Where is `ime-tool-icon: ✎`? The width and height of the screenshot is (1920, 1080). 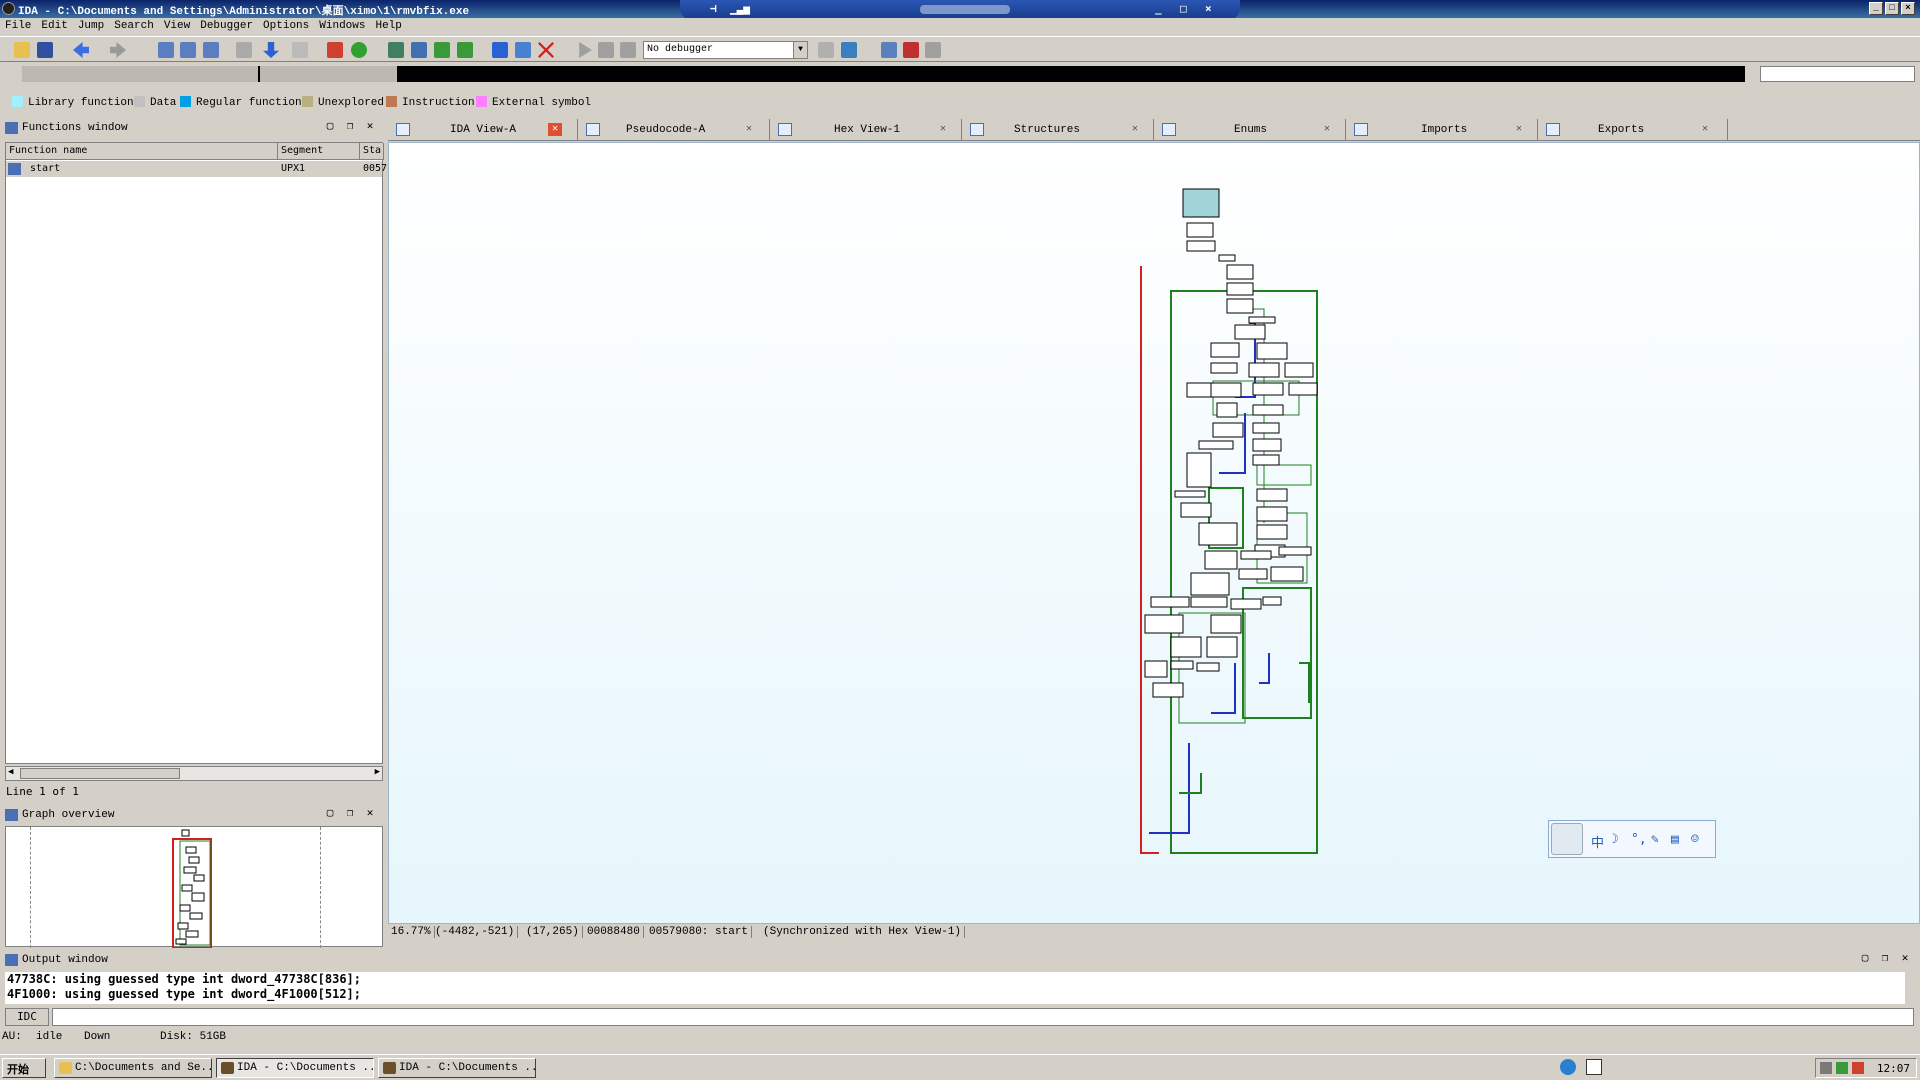 ime-tool-icon: ✎ is located at coordinates (1655, 839).